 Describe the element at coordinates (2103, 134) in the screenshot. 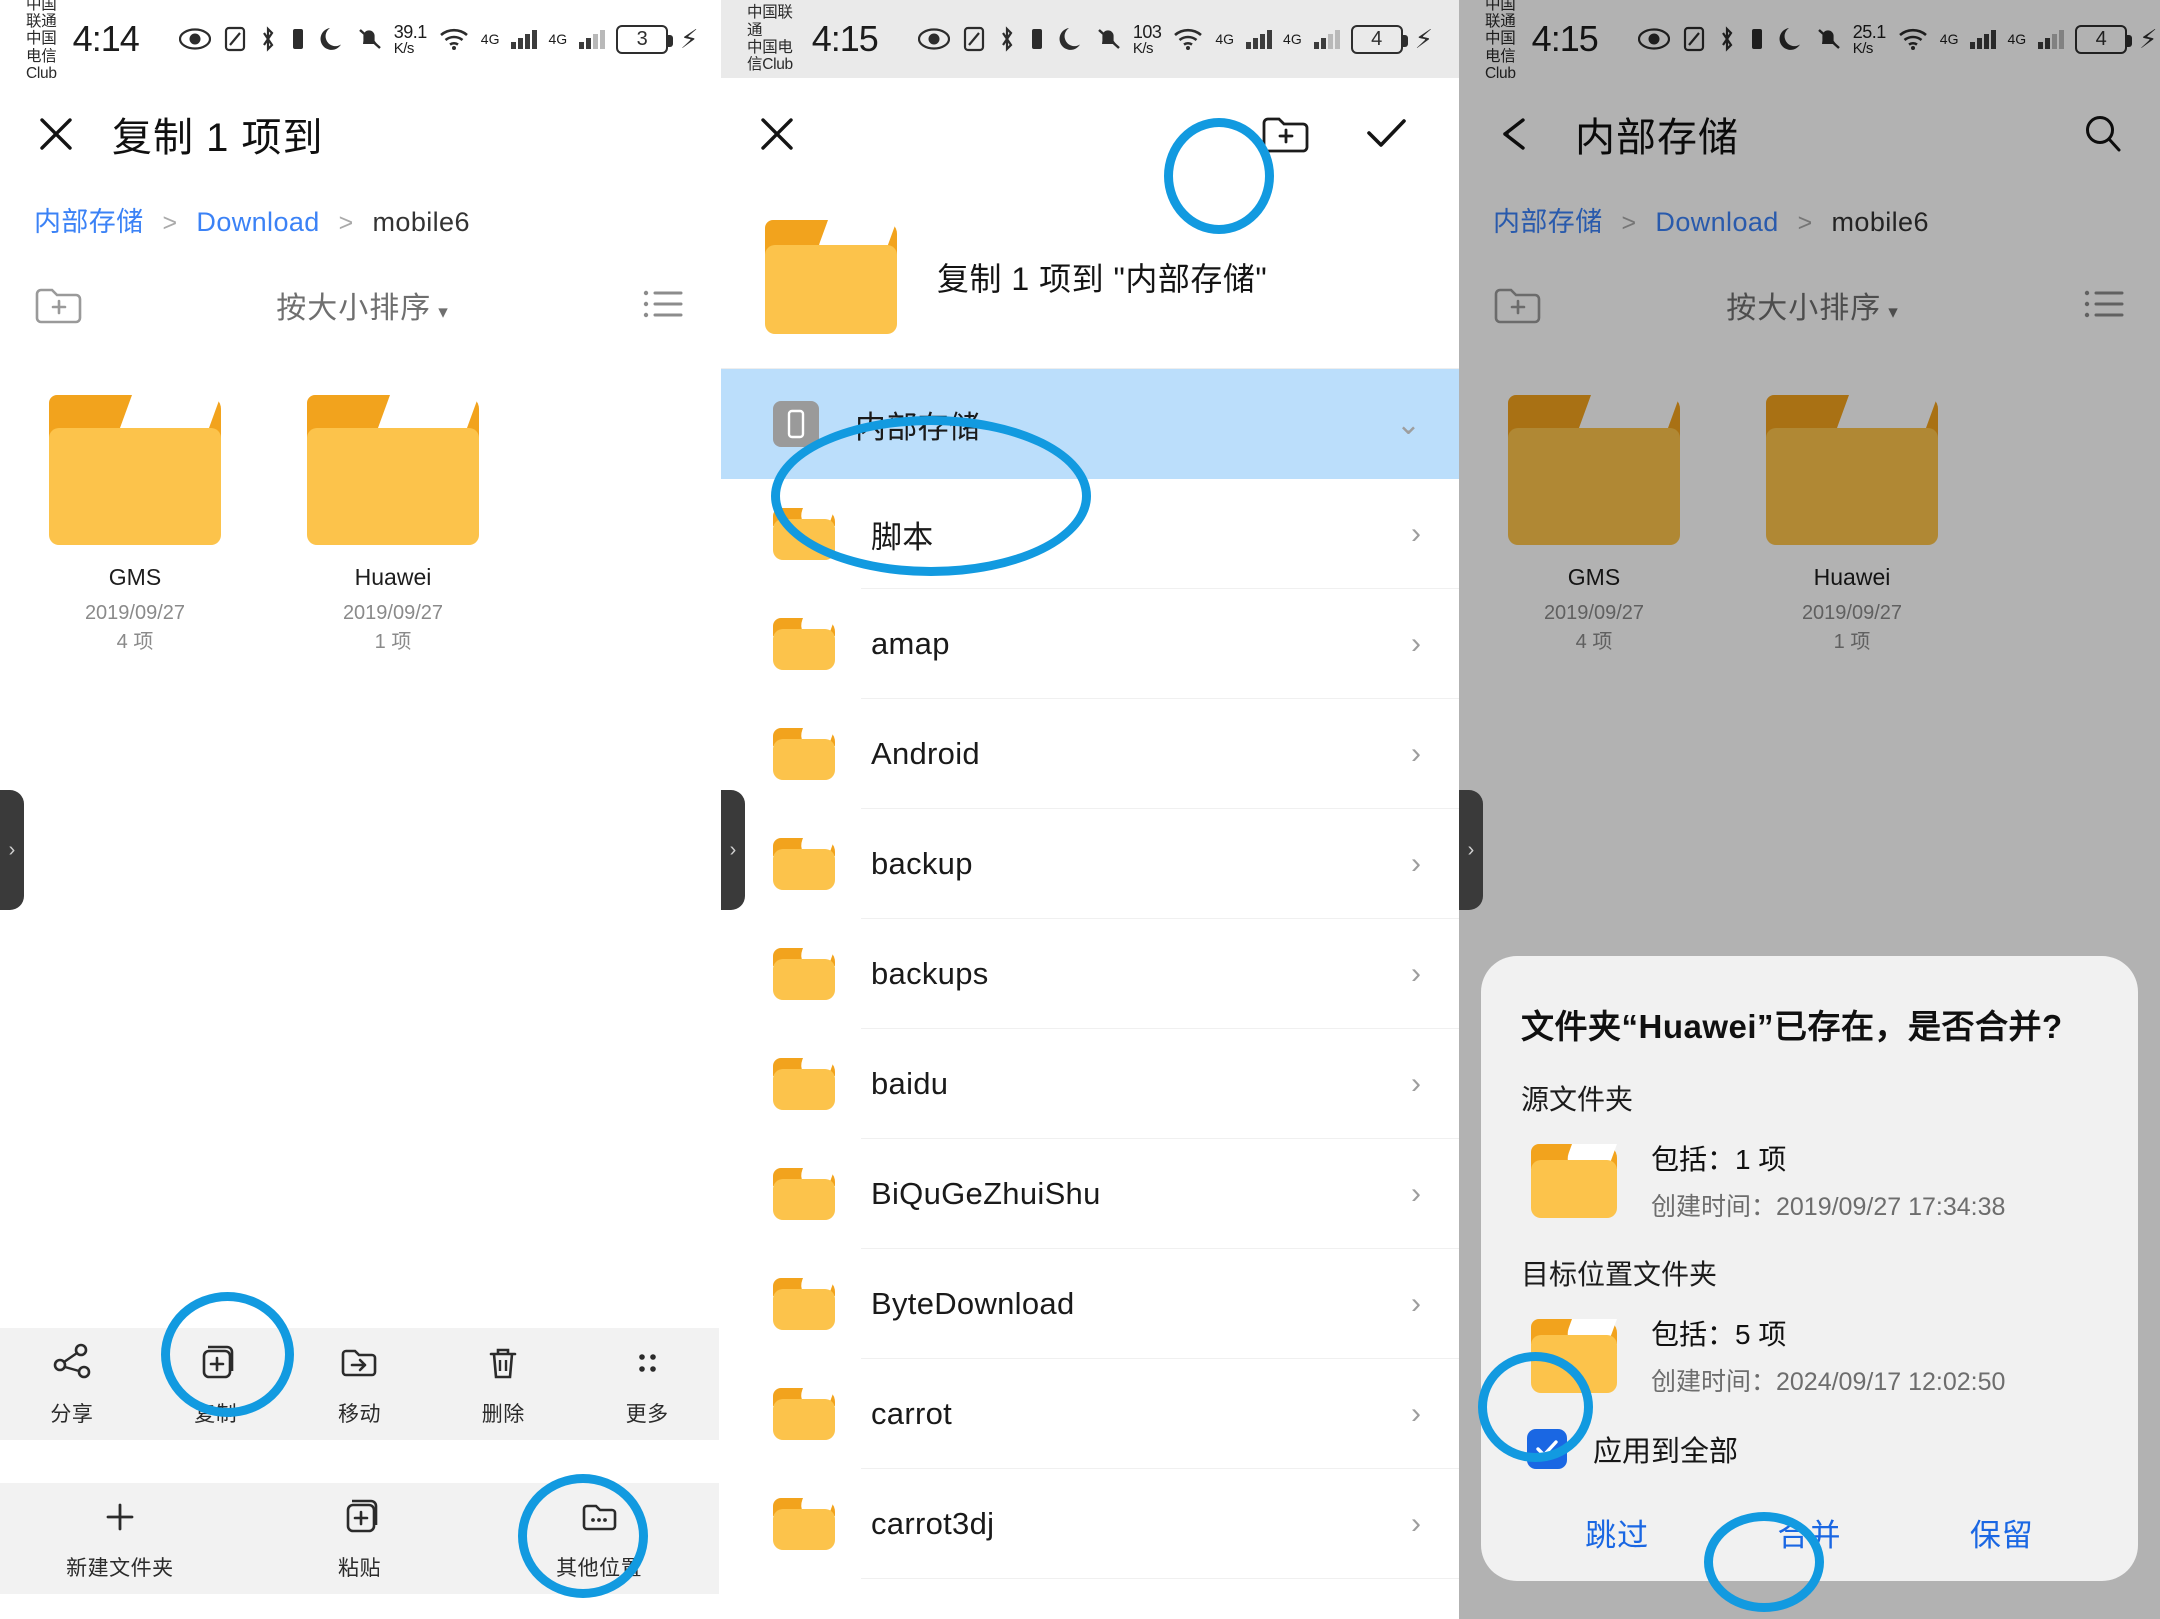

I see `search-icon` at that location.